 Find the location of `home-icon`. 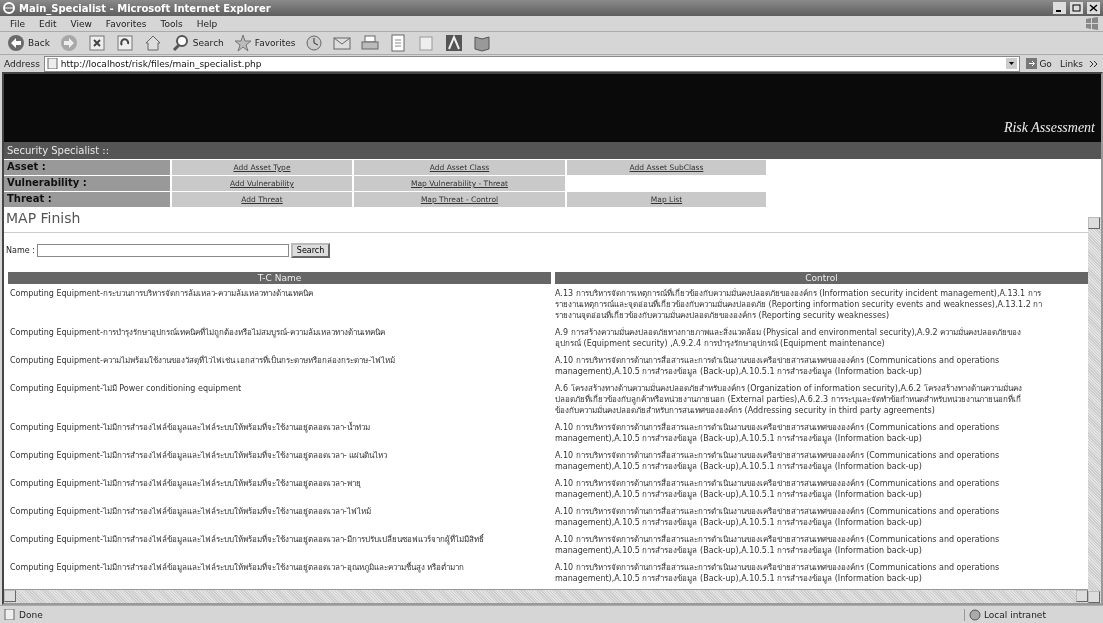

home-icon is located at coordinates (152, 43).